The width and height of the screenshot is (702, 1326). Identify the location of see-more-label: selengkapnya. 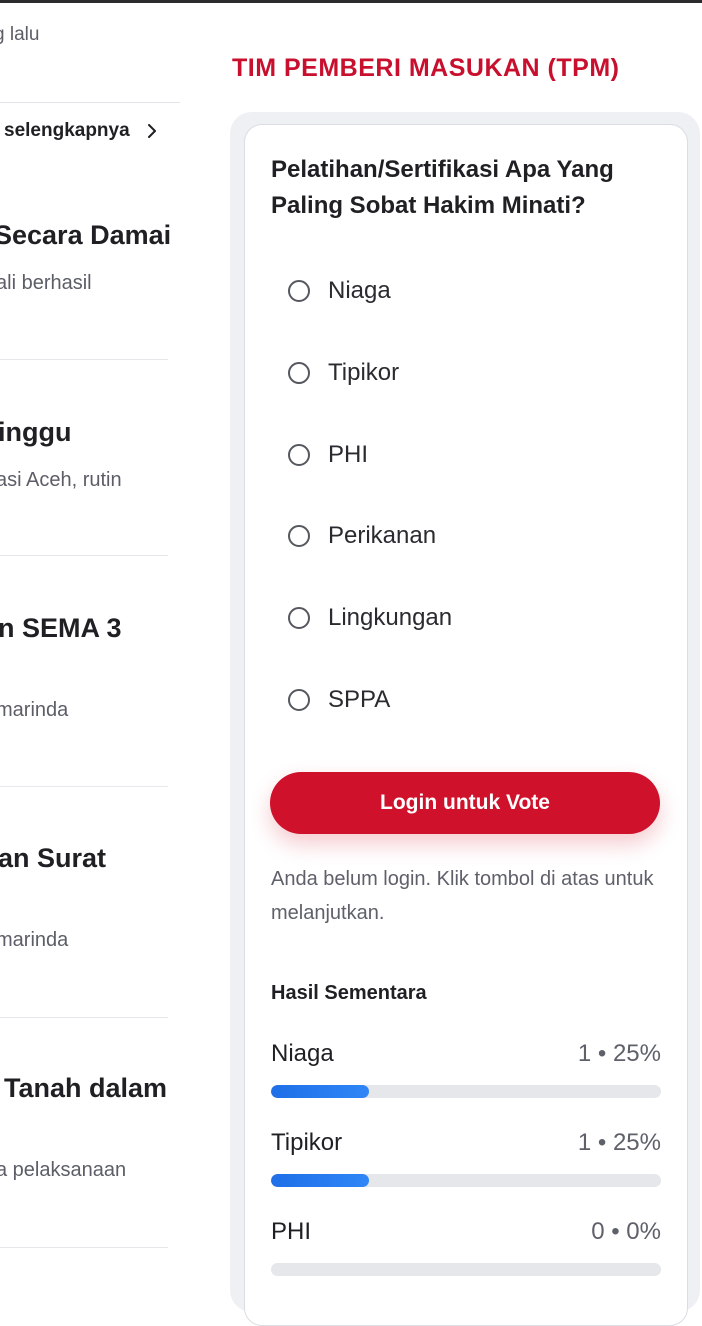
(67, 130).